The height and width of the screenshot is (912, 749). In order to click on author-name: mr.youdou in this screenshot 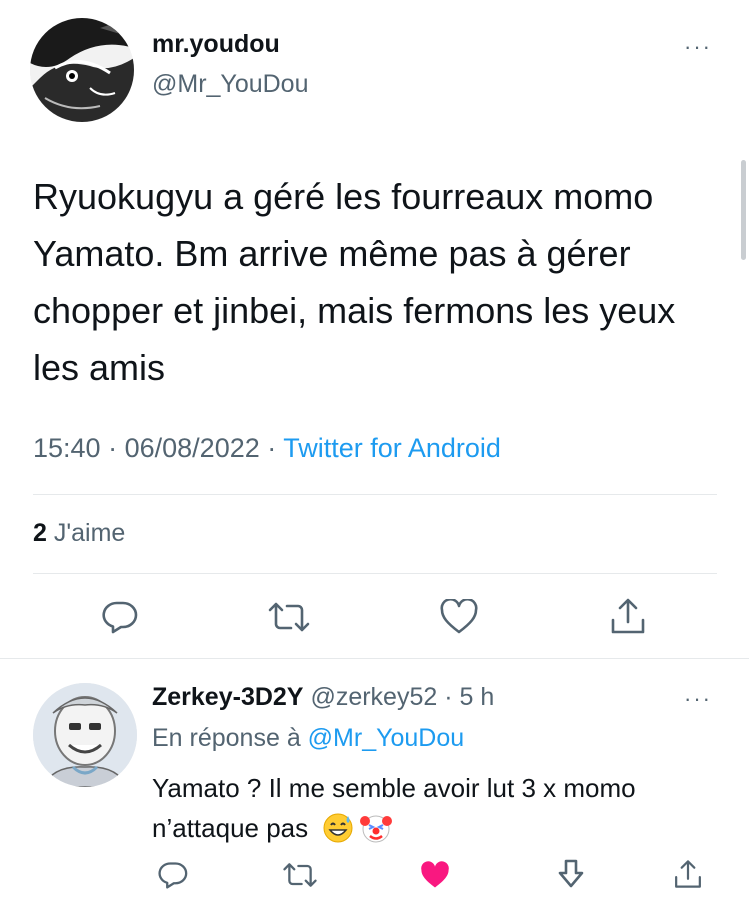, I will do `click(216, 44)`.